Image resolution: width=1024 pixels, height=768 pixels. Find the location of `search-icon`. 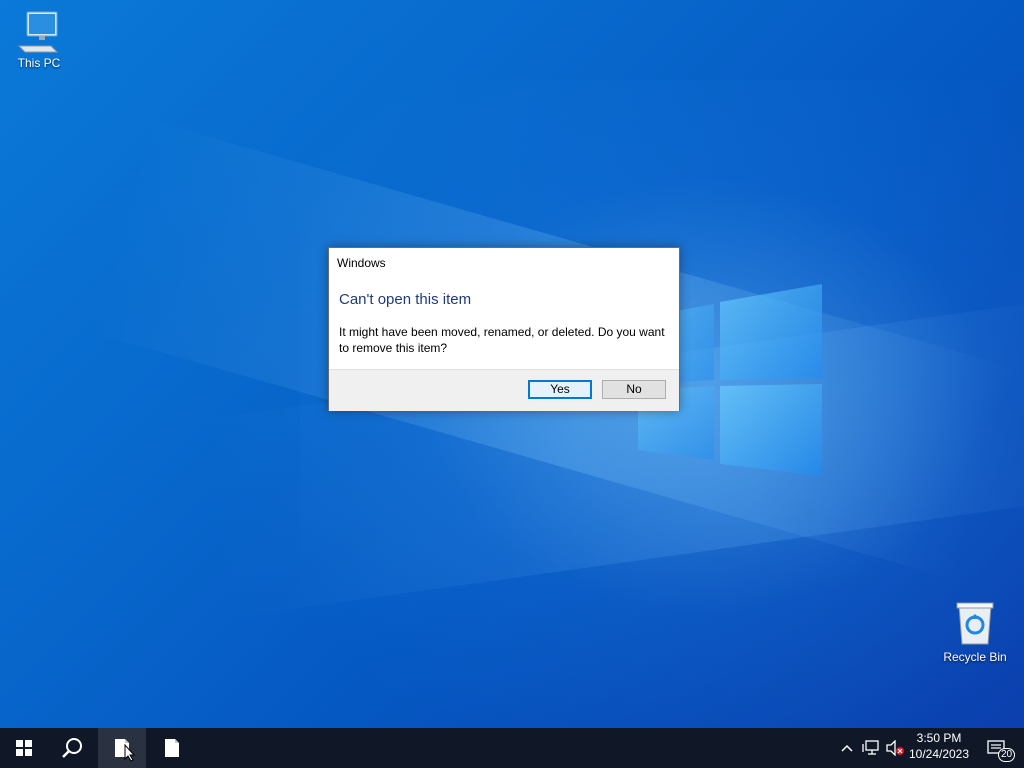

search-icon is located at coordinates (72, 748).